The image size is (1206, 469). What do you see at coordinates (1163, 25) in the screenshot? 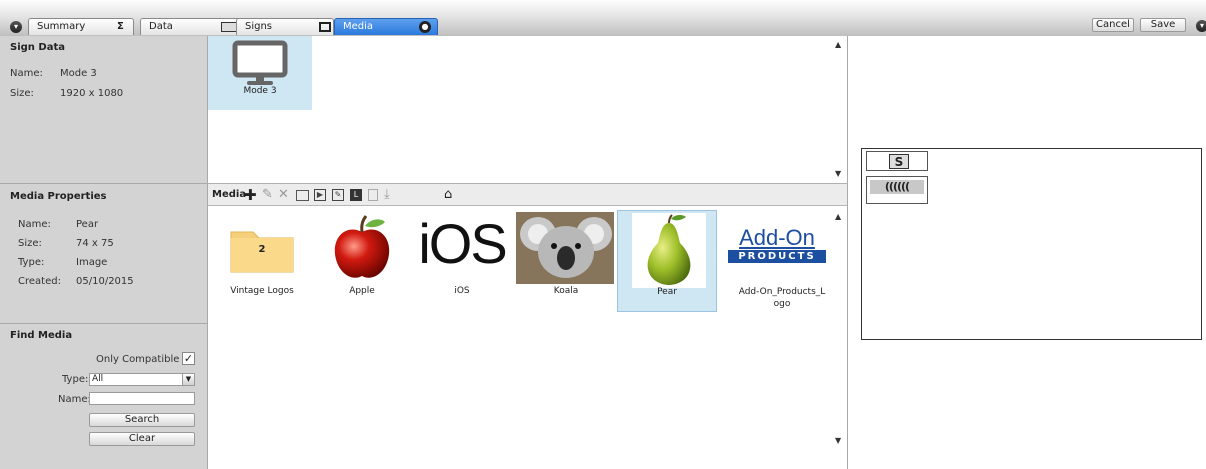
I see `save-button: Save` at bounding box center [1163, 25].